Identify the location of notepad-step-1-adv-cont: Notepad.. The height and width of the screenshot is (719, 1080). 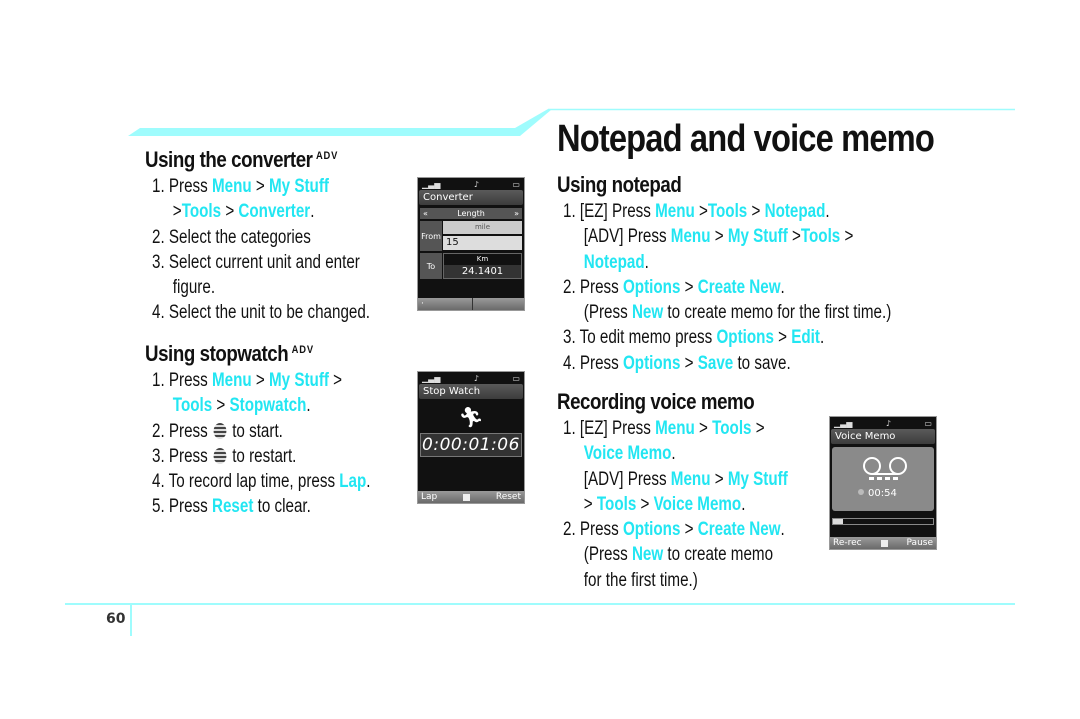
(616, 262).